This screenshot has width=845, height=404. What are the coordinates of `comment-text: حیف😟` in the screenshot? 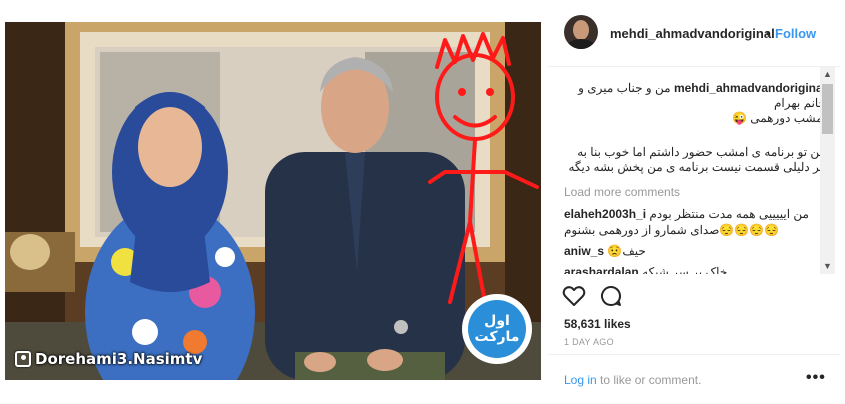 It's located at (626, 251).